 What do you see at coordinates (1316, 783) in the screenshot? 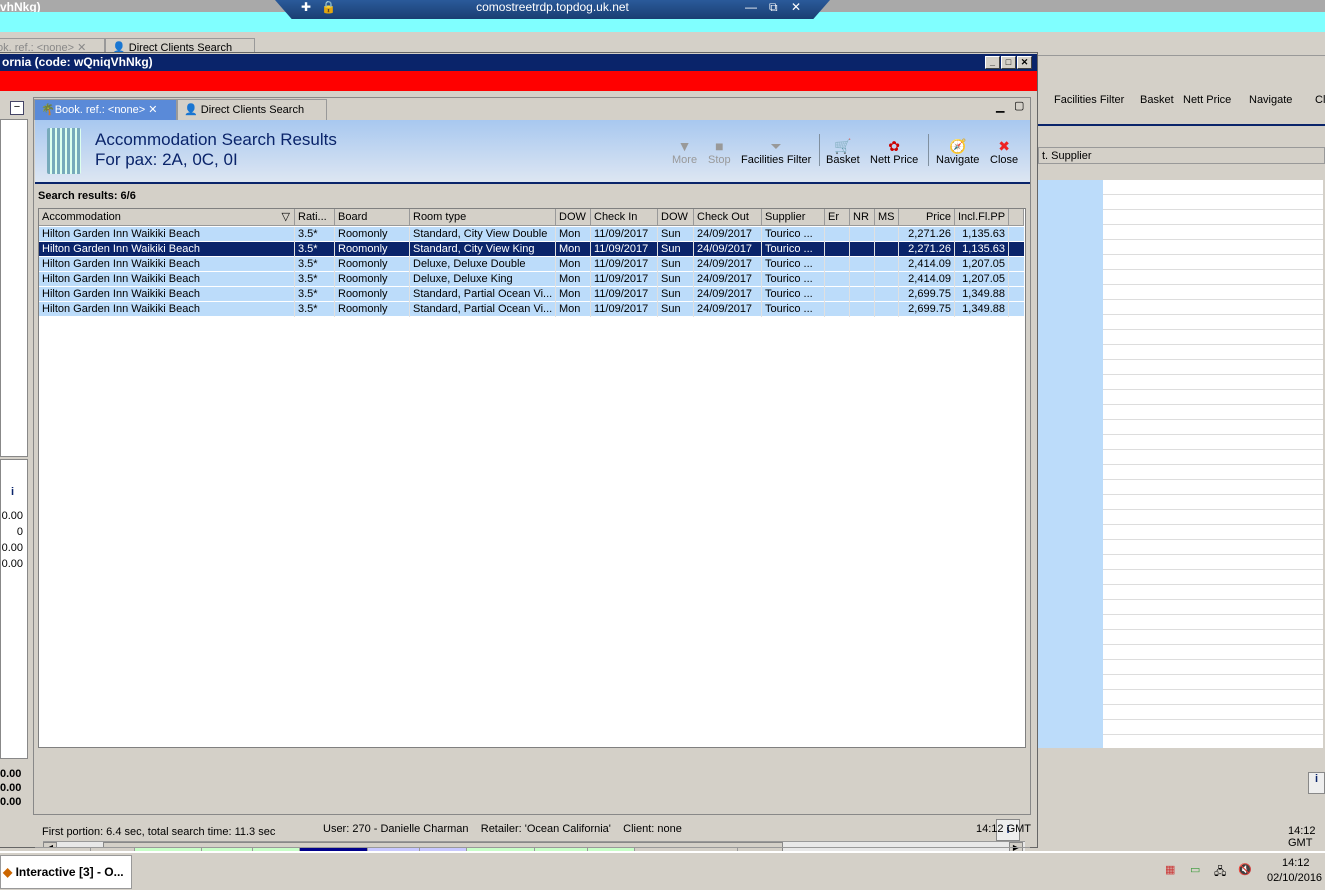
I see `bg-info-button: i` at bounding box center [1316, 783].